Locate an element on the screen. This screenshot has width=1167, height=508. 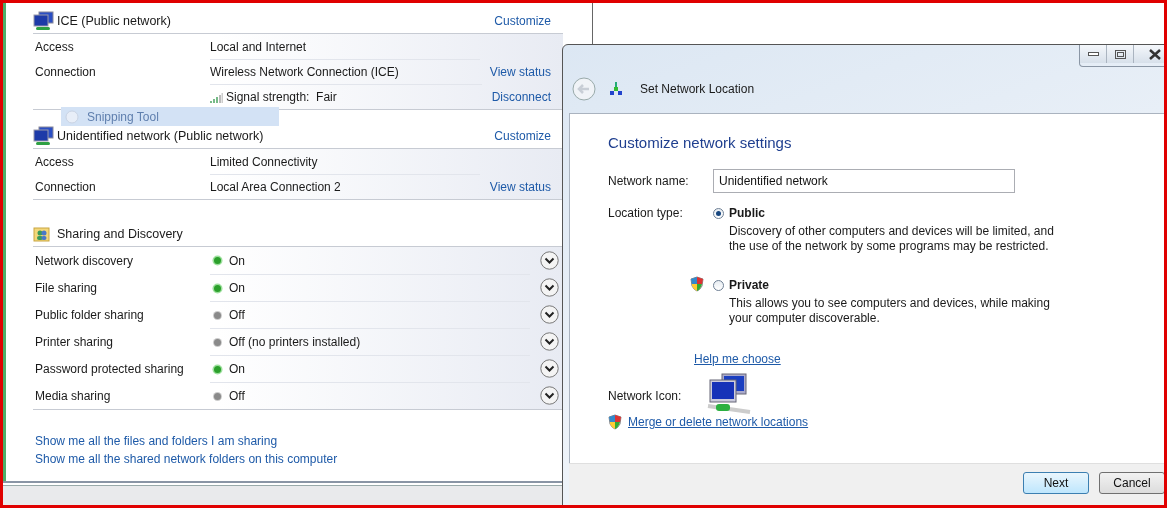
setting-label: File sharing is located at coordinates (66, 287).